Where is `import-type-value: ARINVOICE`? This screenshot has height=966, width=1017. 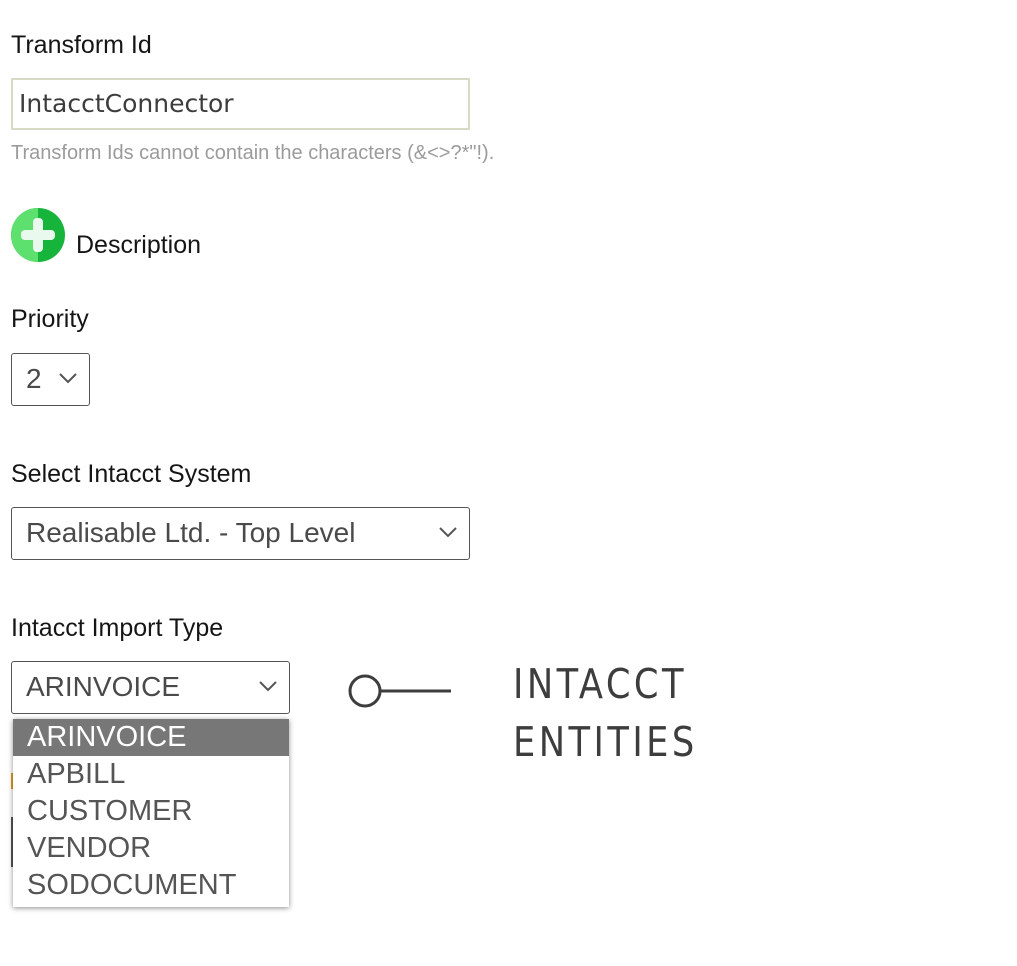
import-type-value: ARINVOICE is located at coordinates (103, 686).